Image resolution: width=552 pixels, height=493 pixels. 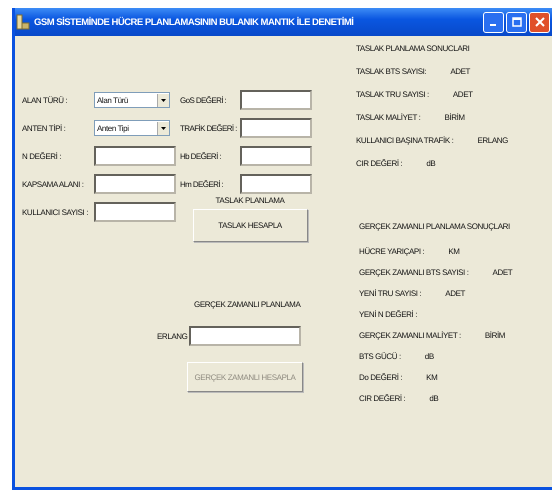 I want to click on field-label: KULLANICI SAYISI :, so click(x=56, y=212).